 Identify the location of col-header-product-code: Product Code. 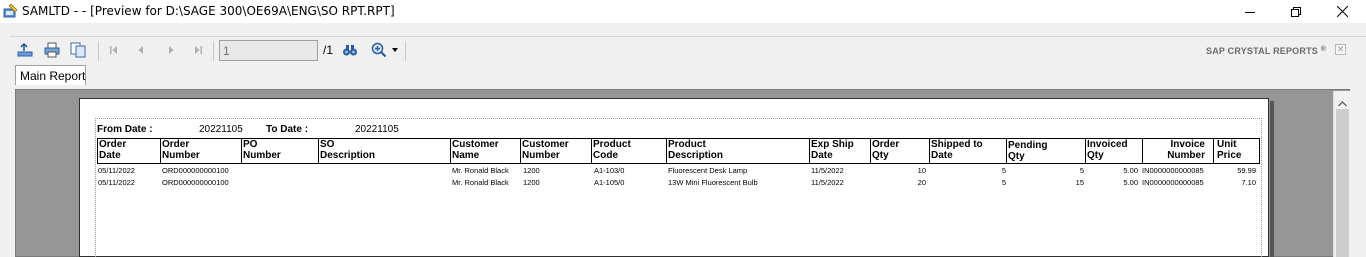
(612, 150).